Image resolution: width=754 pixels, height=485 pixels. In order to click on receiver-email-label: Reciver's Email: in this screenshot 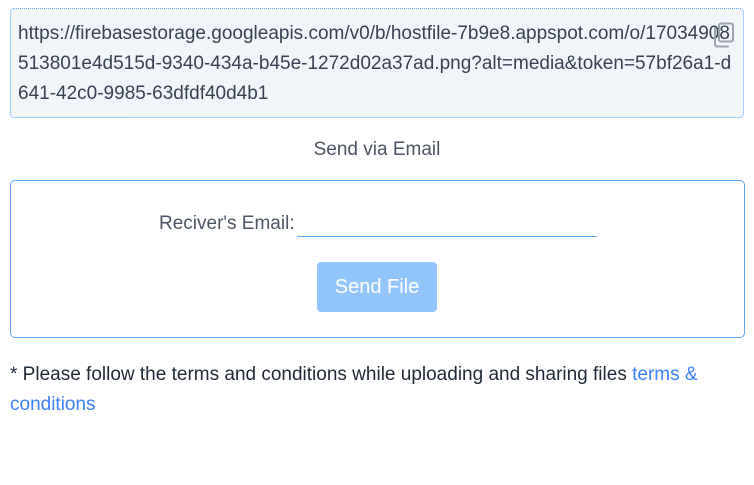, I will do `click(227, 223)`.